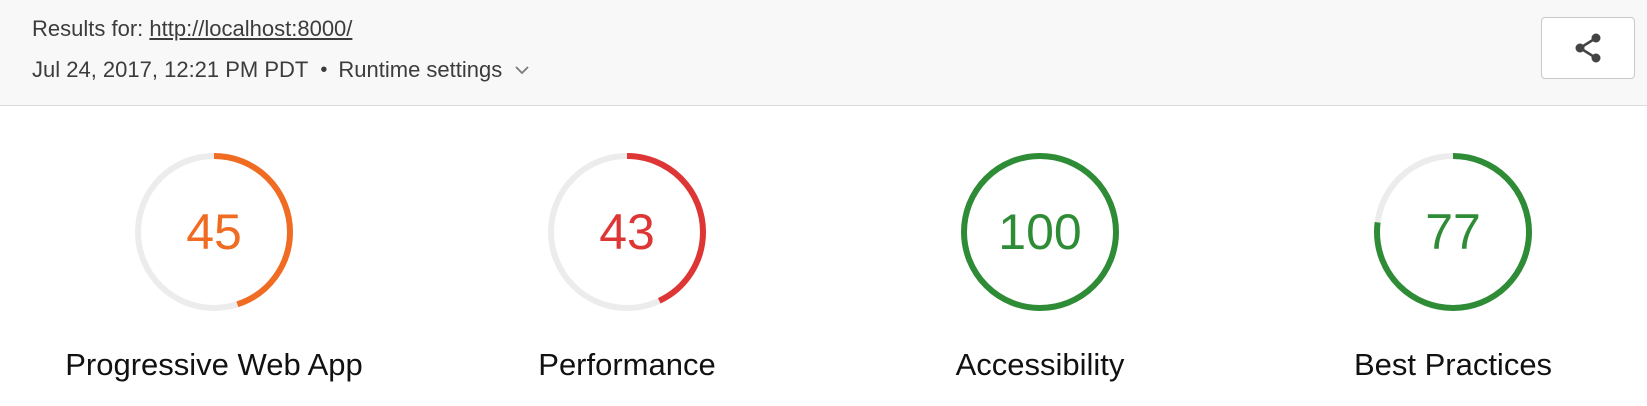 The height and width of the screenshot is (406, 1647). I want to click on gauge-accessibility: 100 Accessibility, so click(1040, 272).